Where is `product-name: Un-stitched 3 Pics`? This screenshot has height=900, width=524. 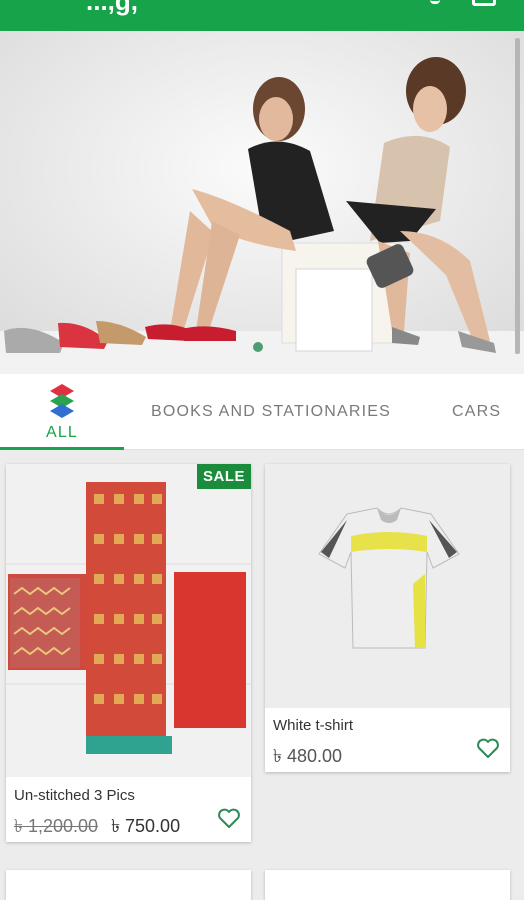 product-name: Un-stitched 3 Pics is located at coordinates (74, 795).